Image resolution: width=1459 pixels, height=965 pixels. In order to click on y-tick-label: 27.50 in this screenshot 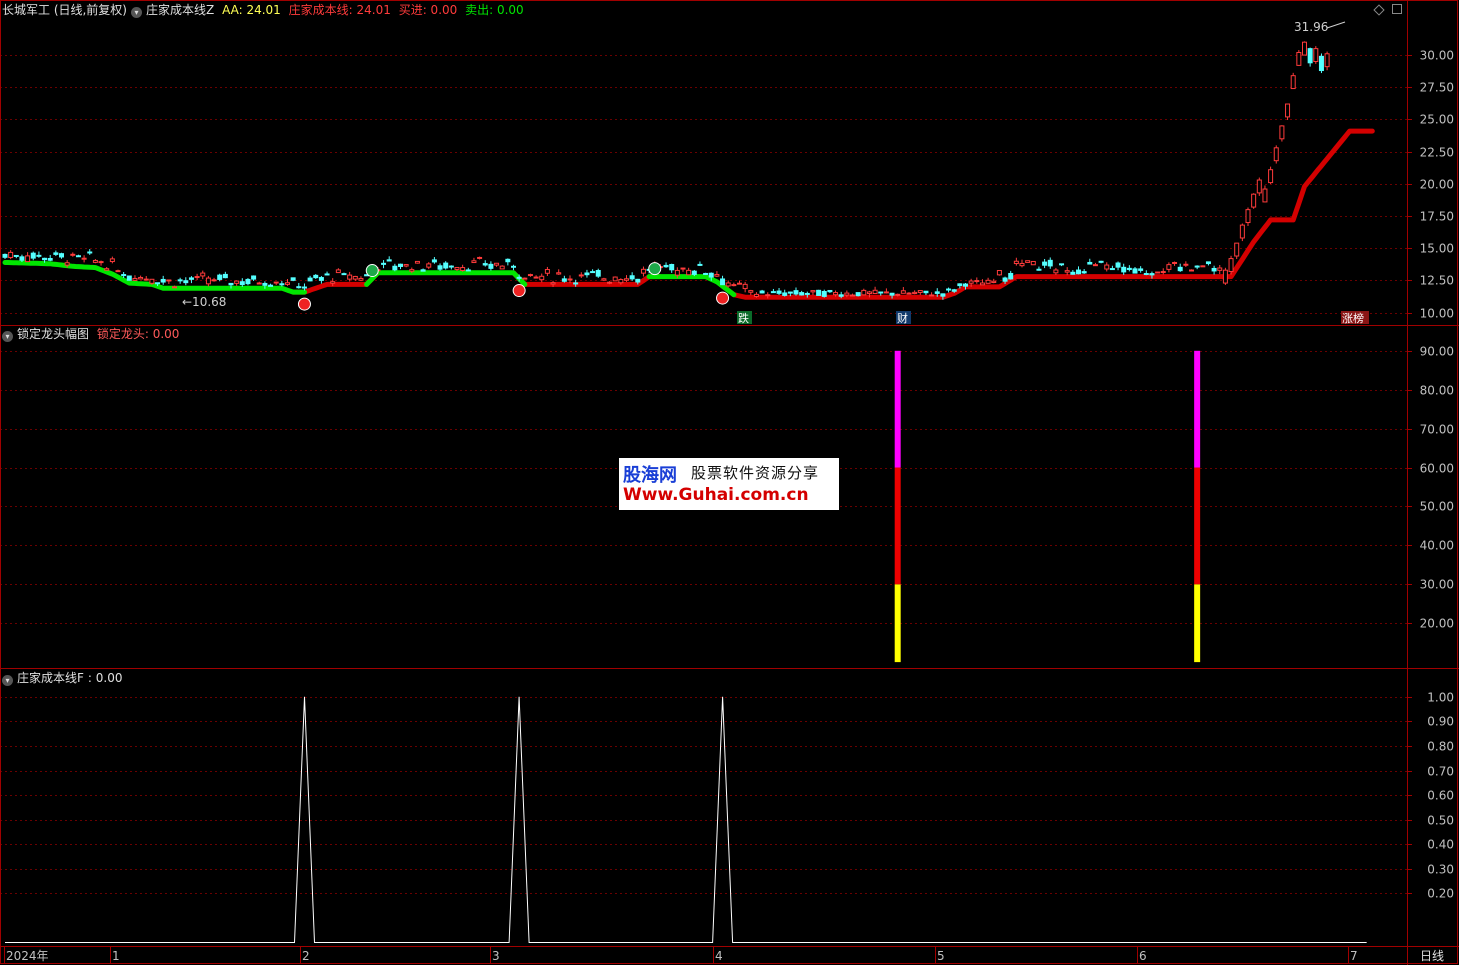, I will do `click(1437, 88)`.